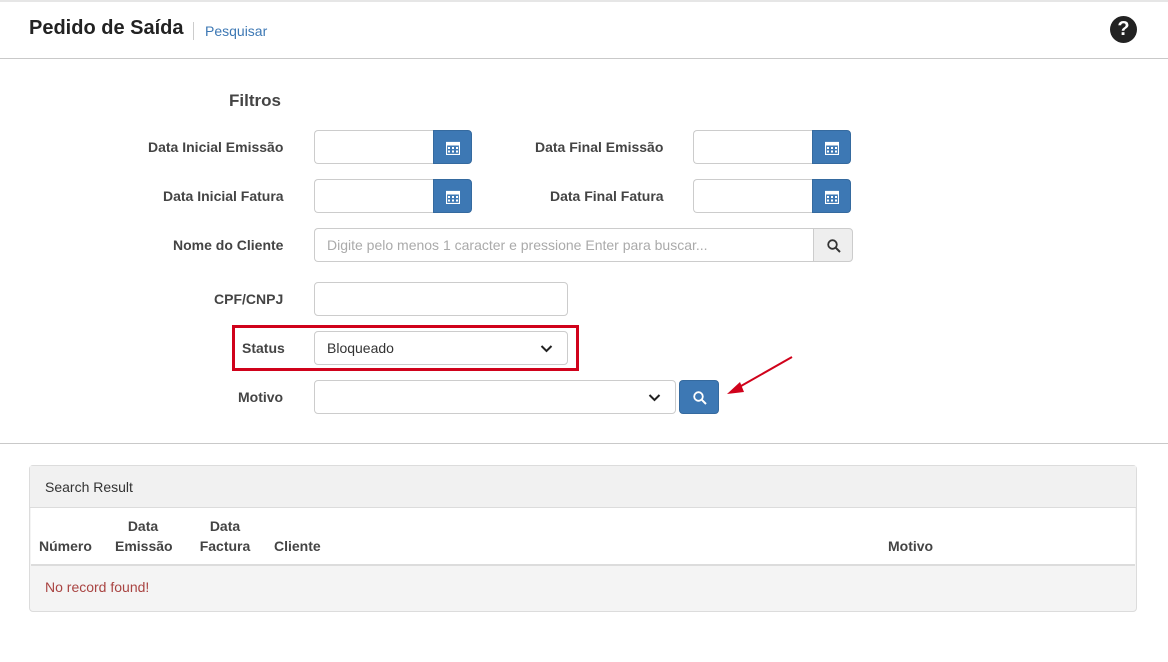 The height and width of the screenshot is (662, 1168). Describe the element at coordinates (144, 536) in the screenshot. I see `column-header-data-emissao: Data Emissão` at that location.